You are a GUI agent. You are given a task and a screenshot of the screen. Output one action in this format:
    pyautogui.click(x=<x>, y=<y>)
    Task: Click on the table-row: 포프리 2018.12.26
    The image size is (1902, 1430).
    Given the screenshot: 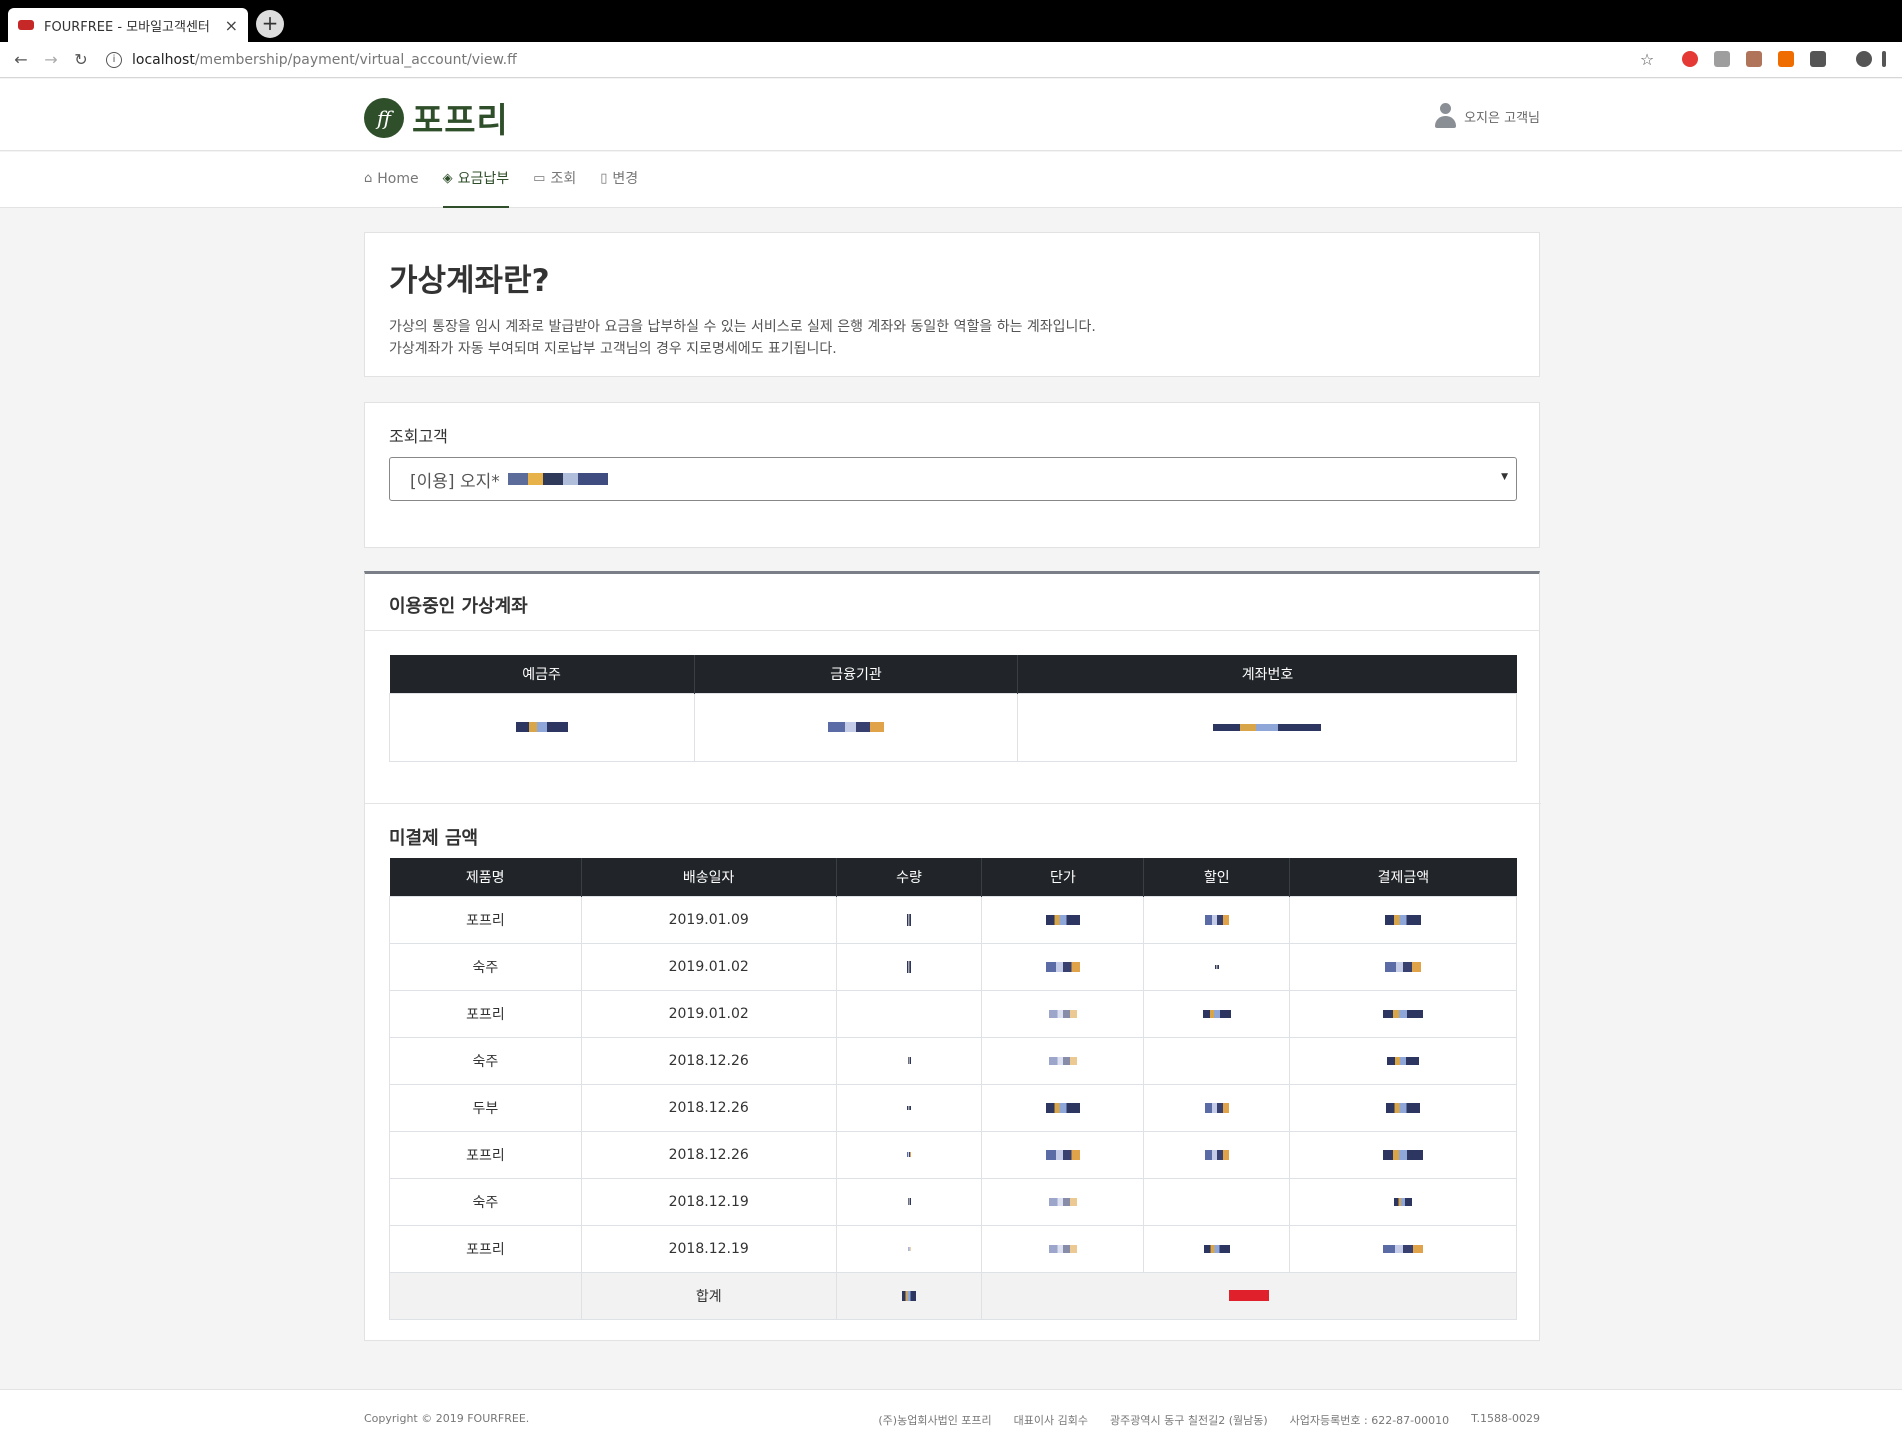 What is the action you would take?
    pyautogui.click(x=953, y=1154)
    